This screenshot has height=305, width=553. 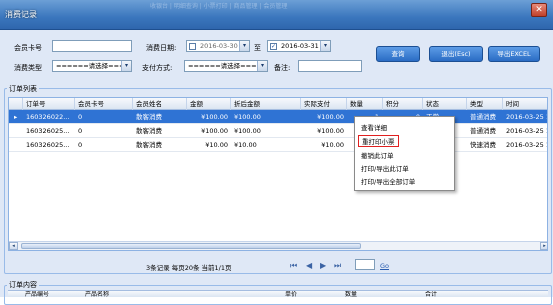 What do you see at coordinates (330, 66) in the screenshot?
I see `remark-input` at bounding box center [330, 66].